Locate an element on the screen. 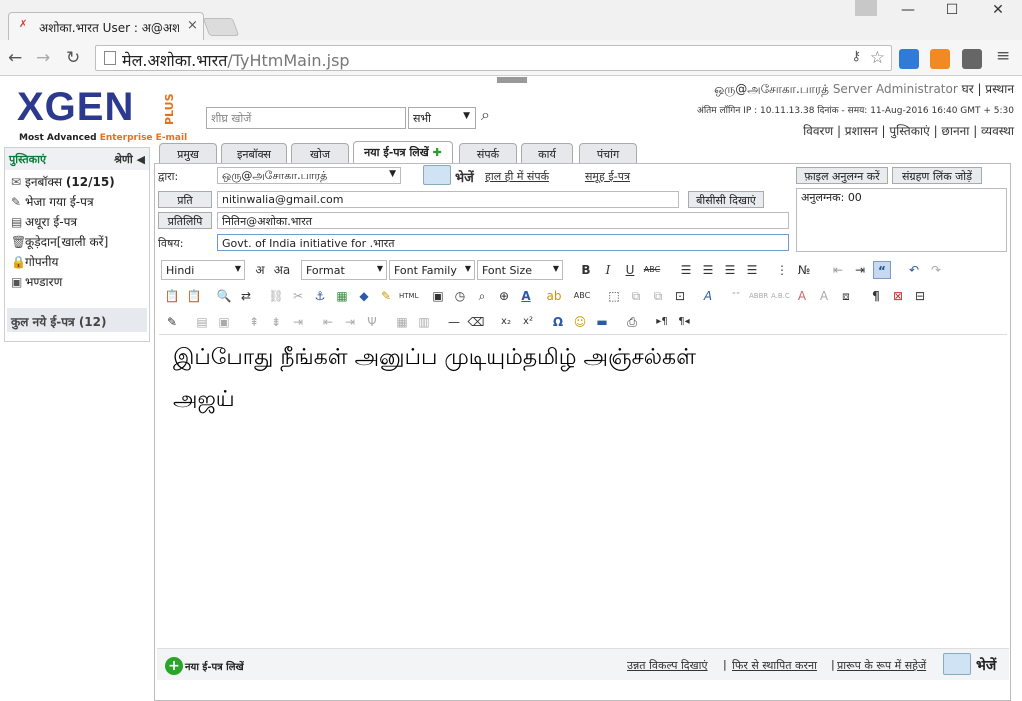 Image resolution: width=1022 pixels, height=701 pixels. add-storage-link-button: संग्रहण लिंक जोड़ें is located at coordinates (937, 175).